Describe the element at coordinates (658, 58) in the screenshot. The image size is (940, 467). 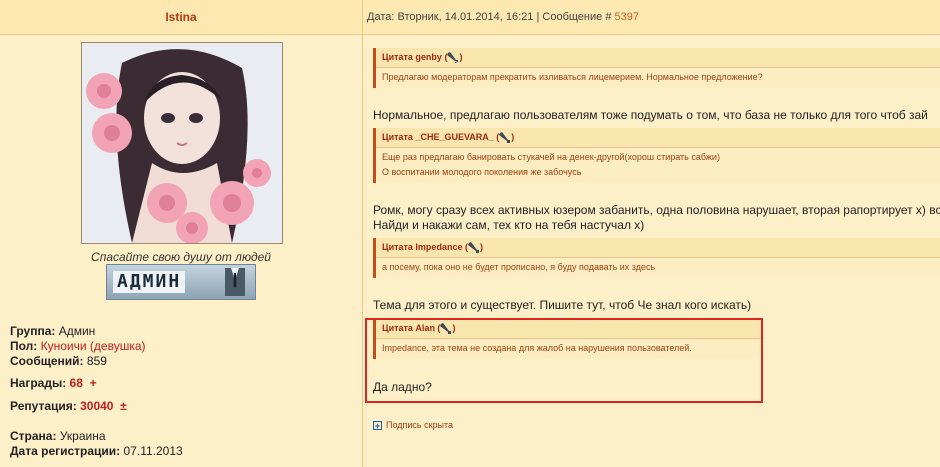
I see `quote-title: Цитата genby ()` at that location.